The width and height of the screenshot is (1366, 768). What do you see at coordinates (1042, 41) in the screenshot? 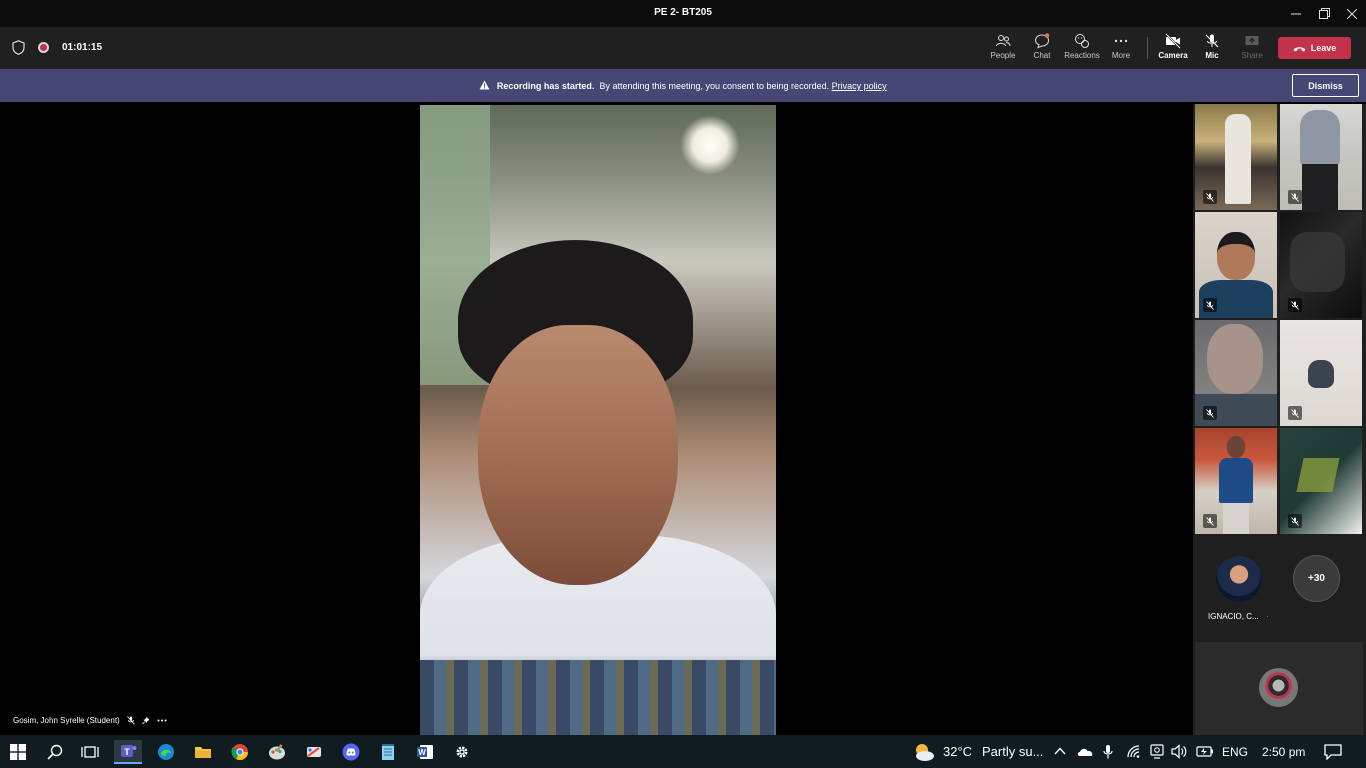
I see `chat-icon` at bounding box center [1042, 41].